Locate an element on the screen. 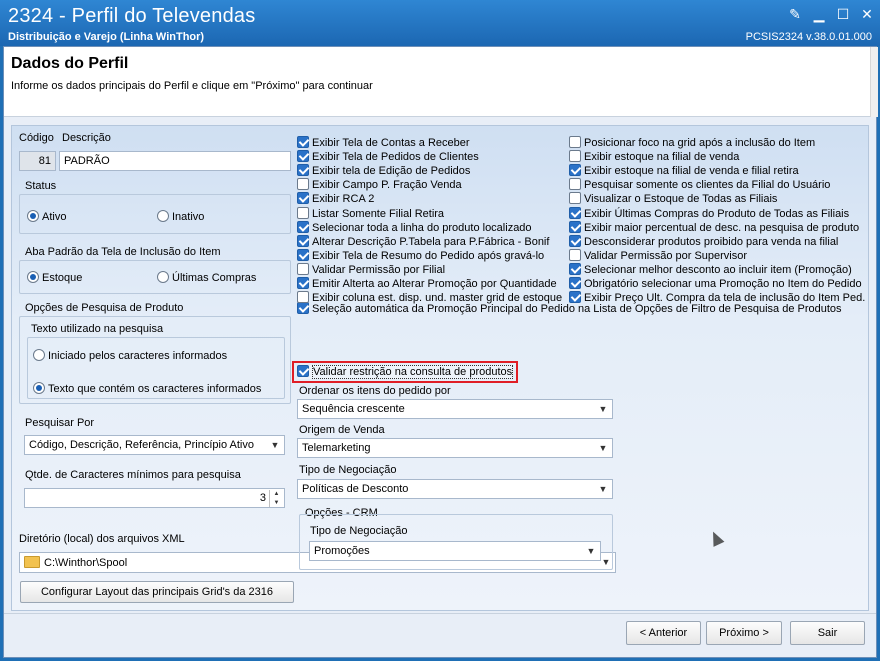 The image size is (880, 661). checkbox-item: Exibir RCA 2 is located at coordinates (335, 199).